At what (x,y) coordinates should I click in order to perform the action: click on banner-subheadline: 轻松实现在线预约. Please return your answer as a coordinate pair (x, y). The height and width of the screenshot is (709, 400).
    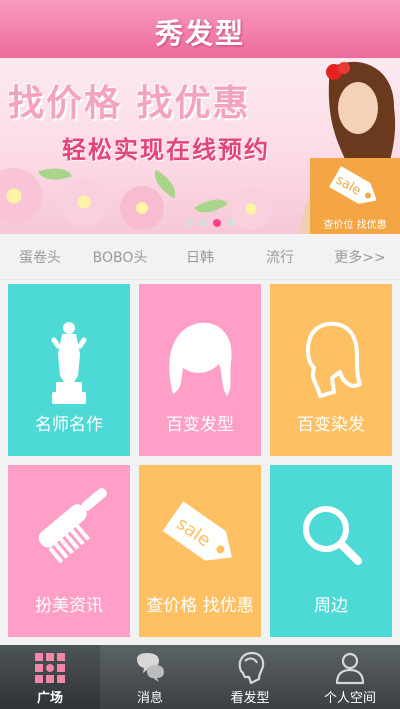
    Looking at the image, I should click on (166, 150).